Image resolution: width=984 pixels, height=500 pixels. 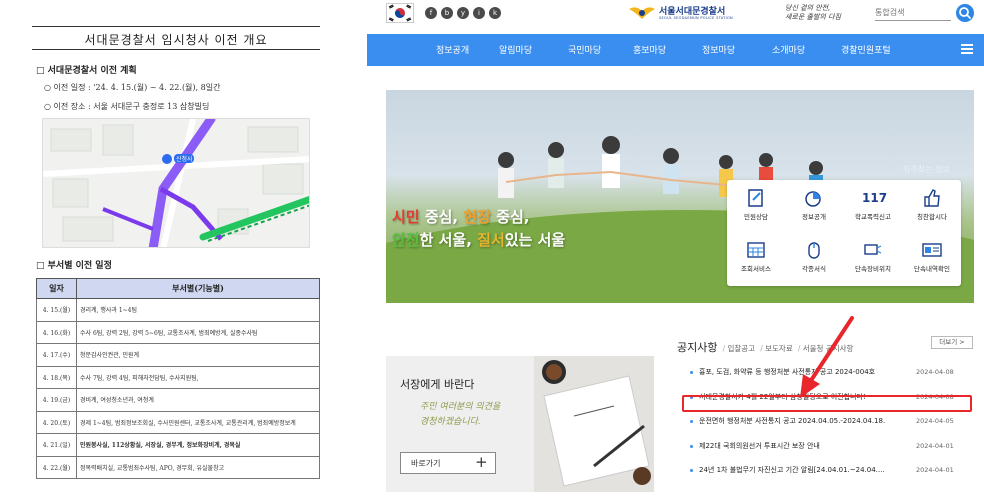 What do you see at coordinates (86, 71) in the screenshot?
I see `relocation-plan-heading: □ 서대문경찰서 이전 계획` at bounding box center [86, 71].